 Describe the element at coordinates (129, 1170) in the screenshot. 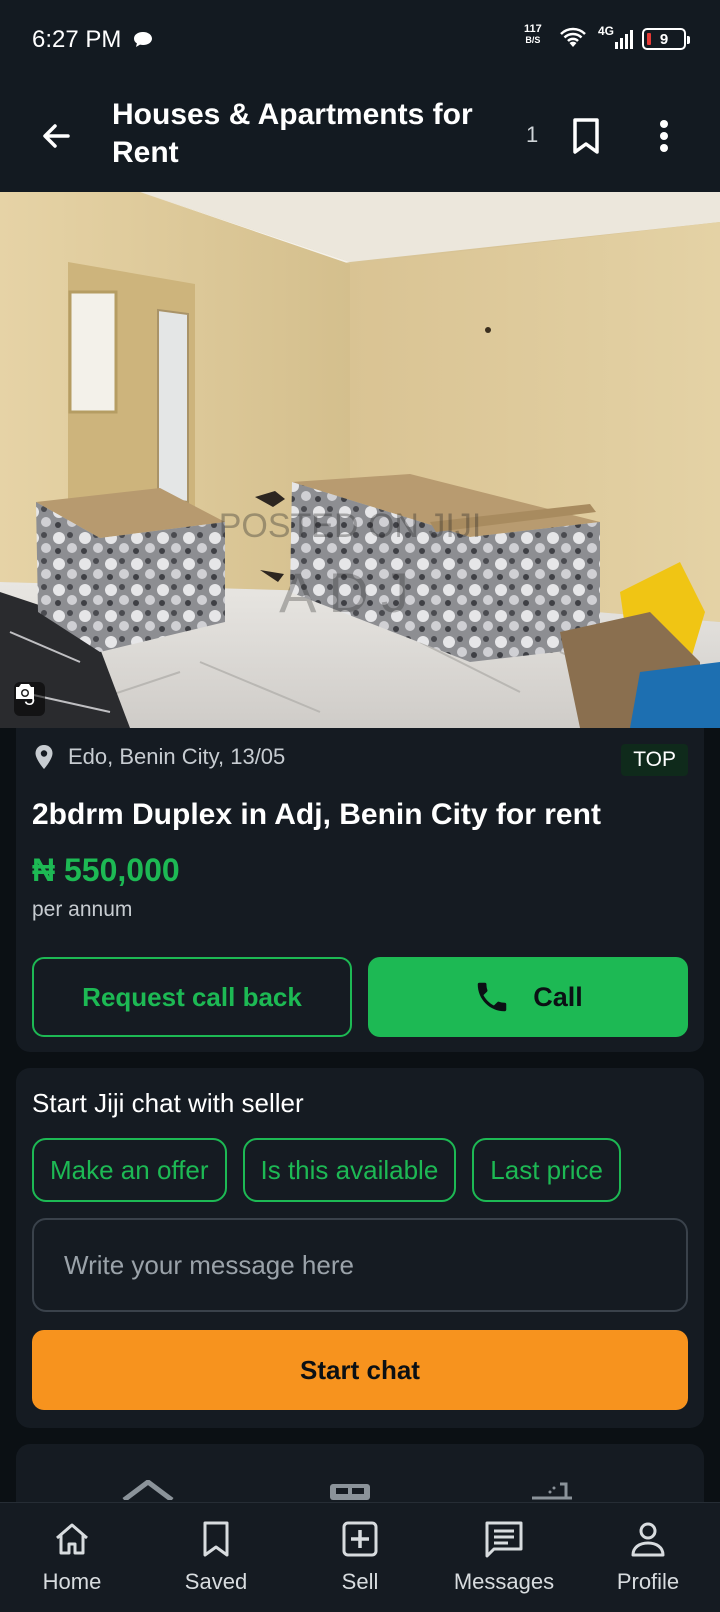

I see `quick-reply-make-offer: Make an offer` at that location.